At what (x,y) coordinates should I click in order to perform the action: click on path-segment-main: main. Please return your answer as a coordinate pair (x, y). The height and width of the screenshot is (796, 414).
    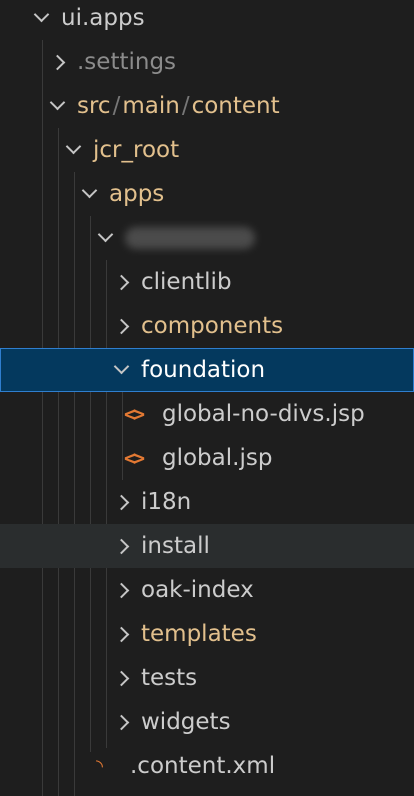
    Looking at the image, I should click on (151, 106).